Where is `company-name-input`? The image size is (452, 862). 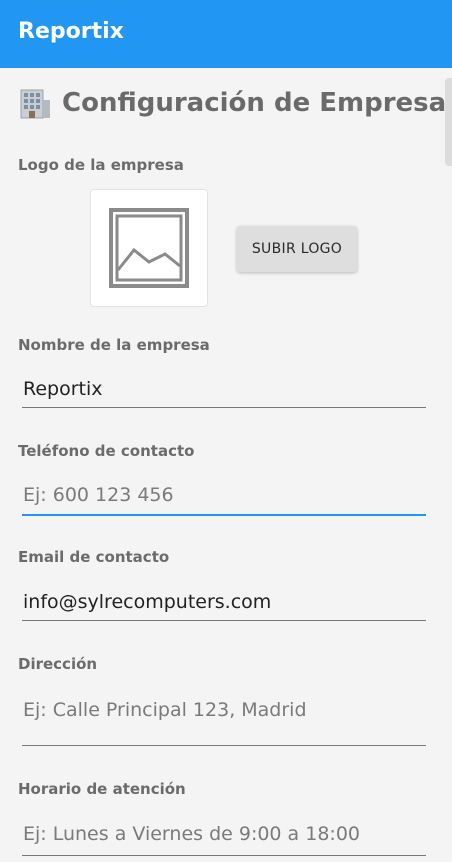 company-name-input is located at coordinates (224, 393).